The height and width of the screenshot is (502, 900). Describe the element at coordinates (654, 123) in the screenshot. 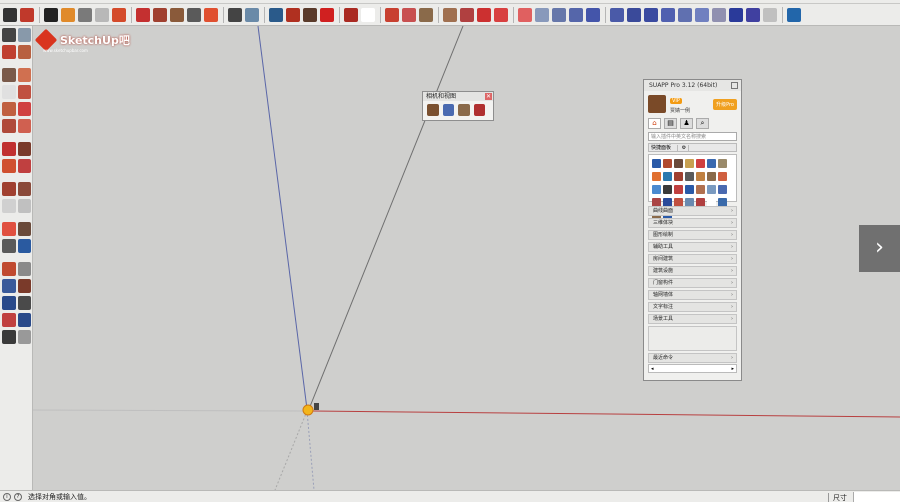

I see `tab-home: ⌂` at that location.